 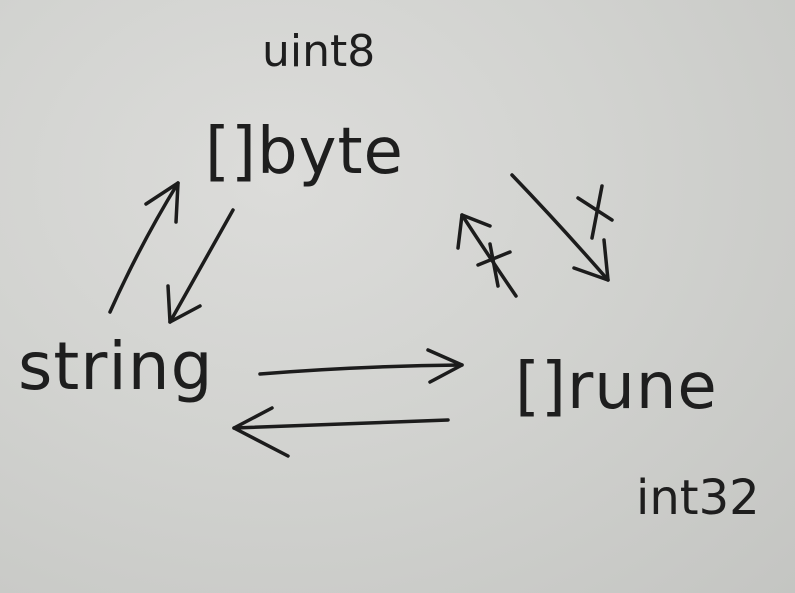 I want to click on arrow-head, so click(x=261, y=432).